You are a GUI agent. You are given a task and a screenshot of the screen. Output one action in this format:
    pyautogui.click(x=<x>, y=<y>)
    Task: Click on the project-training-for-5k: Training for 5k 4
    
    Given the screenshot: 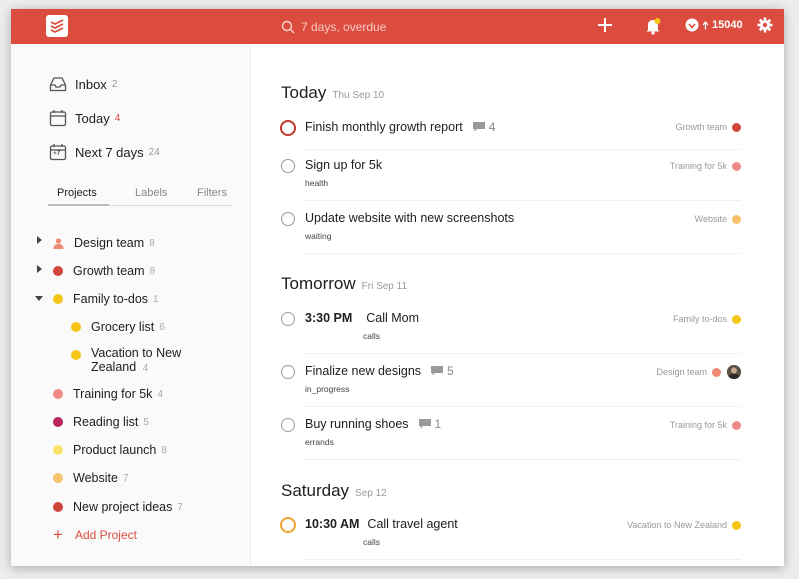 What is the action you would take?
    pyautogui.click(x=108, y=394)
    